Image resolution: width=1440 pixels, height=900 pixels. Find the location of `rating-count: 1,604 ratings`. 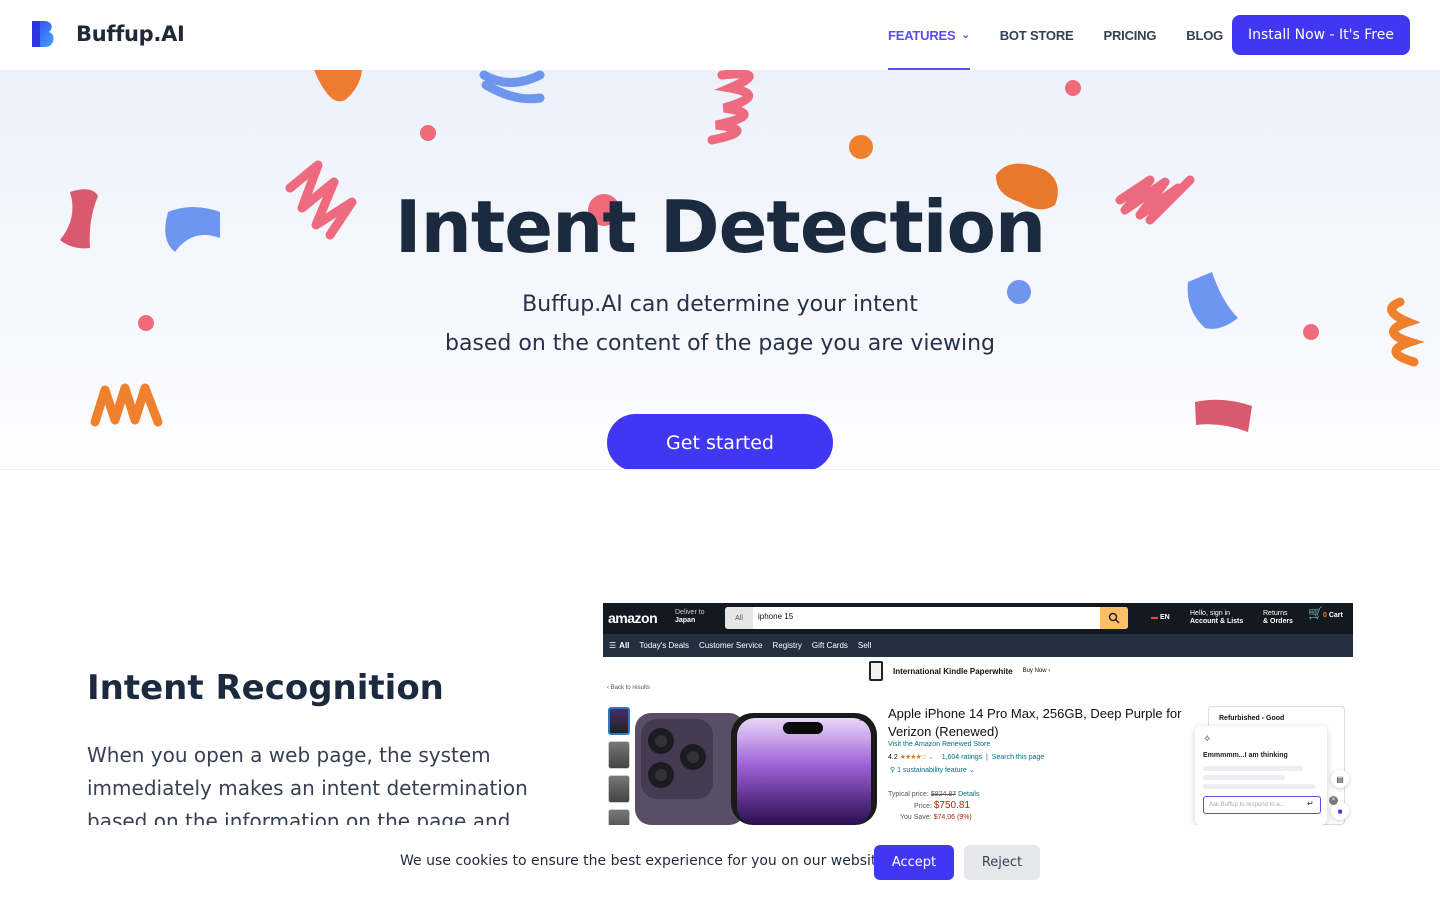

rating-count: 1,604 ratings is located at coordinates (962, 757).